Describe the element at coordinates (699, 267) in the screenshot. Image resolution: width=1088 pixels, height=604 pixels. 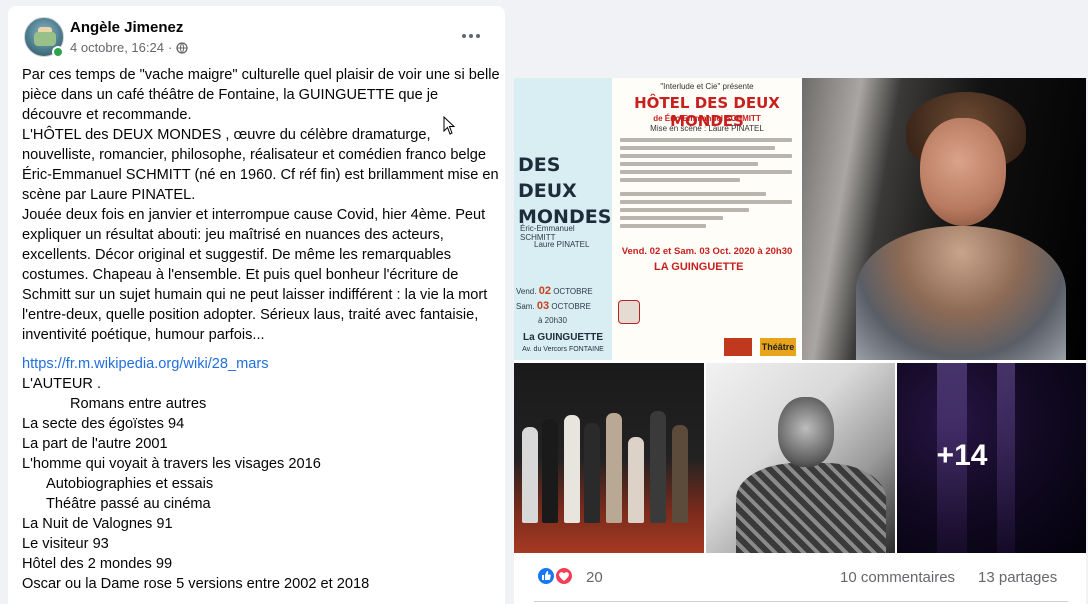
I see `poster-venue-right: LA GUINGUETTE` at that location.